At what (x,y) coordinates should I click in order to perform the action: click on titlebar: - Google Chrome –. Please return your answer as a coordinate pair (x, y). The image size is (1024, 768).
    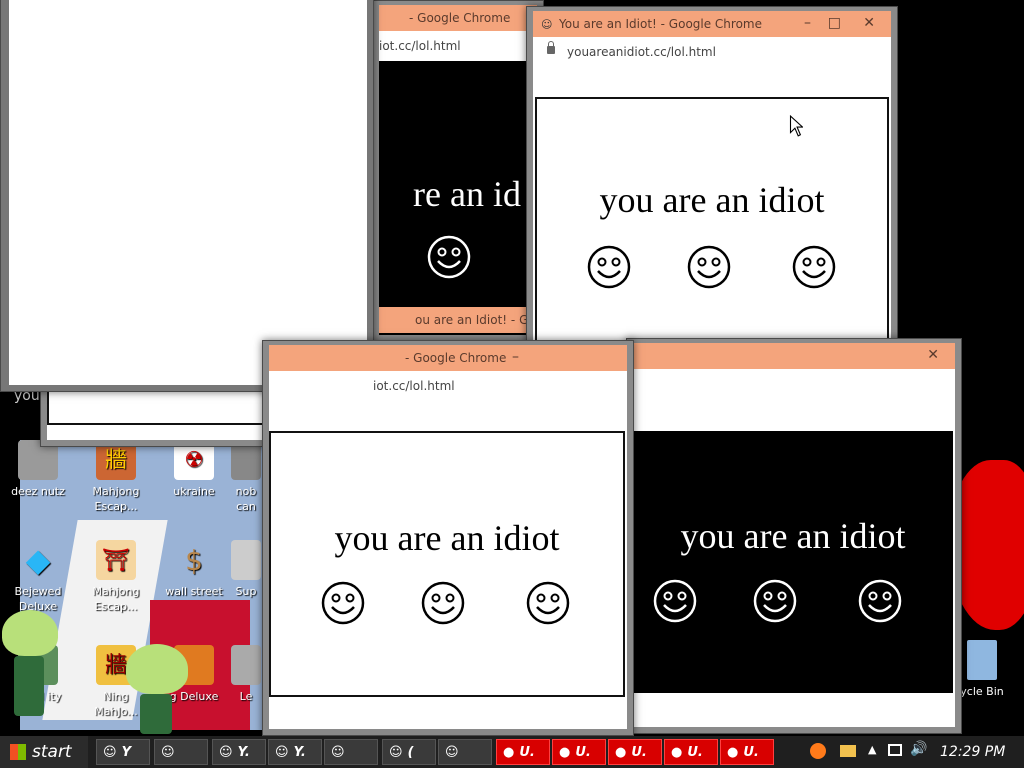
    Looking at the image, I should click on (448, 358).